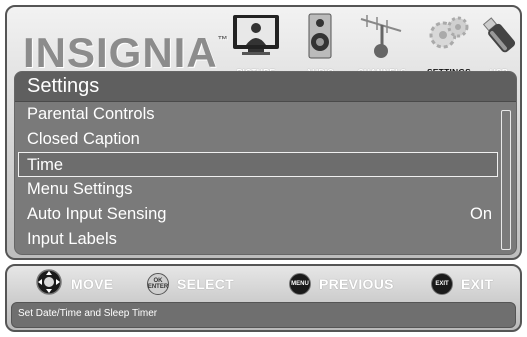 The width and height of the screenshot is (527, 337). I want to click on menu-item-label: Closed Caption, so click(83, 139).